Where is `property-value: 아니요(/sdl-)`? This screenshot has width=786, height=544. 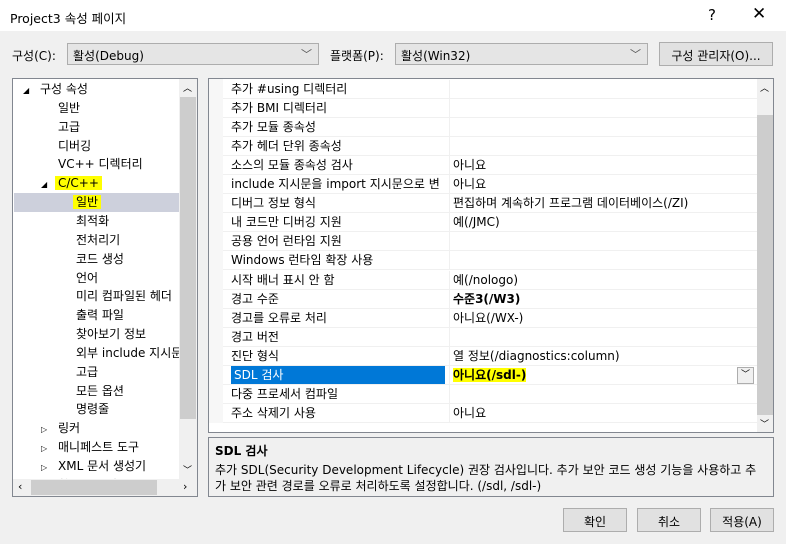
property-value: 아니요(/sdl-) is located at coordinates (488, 375).